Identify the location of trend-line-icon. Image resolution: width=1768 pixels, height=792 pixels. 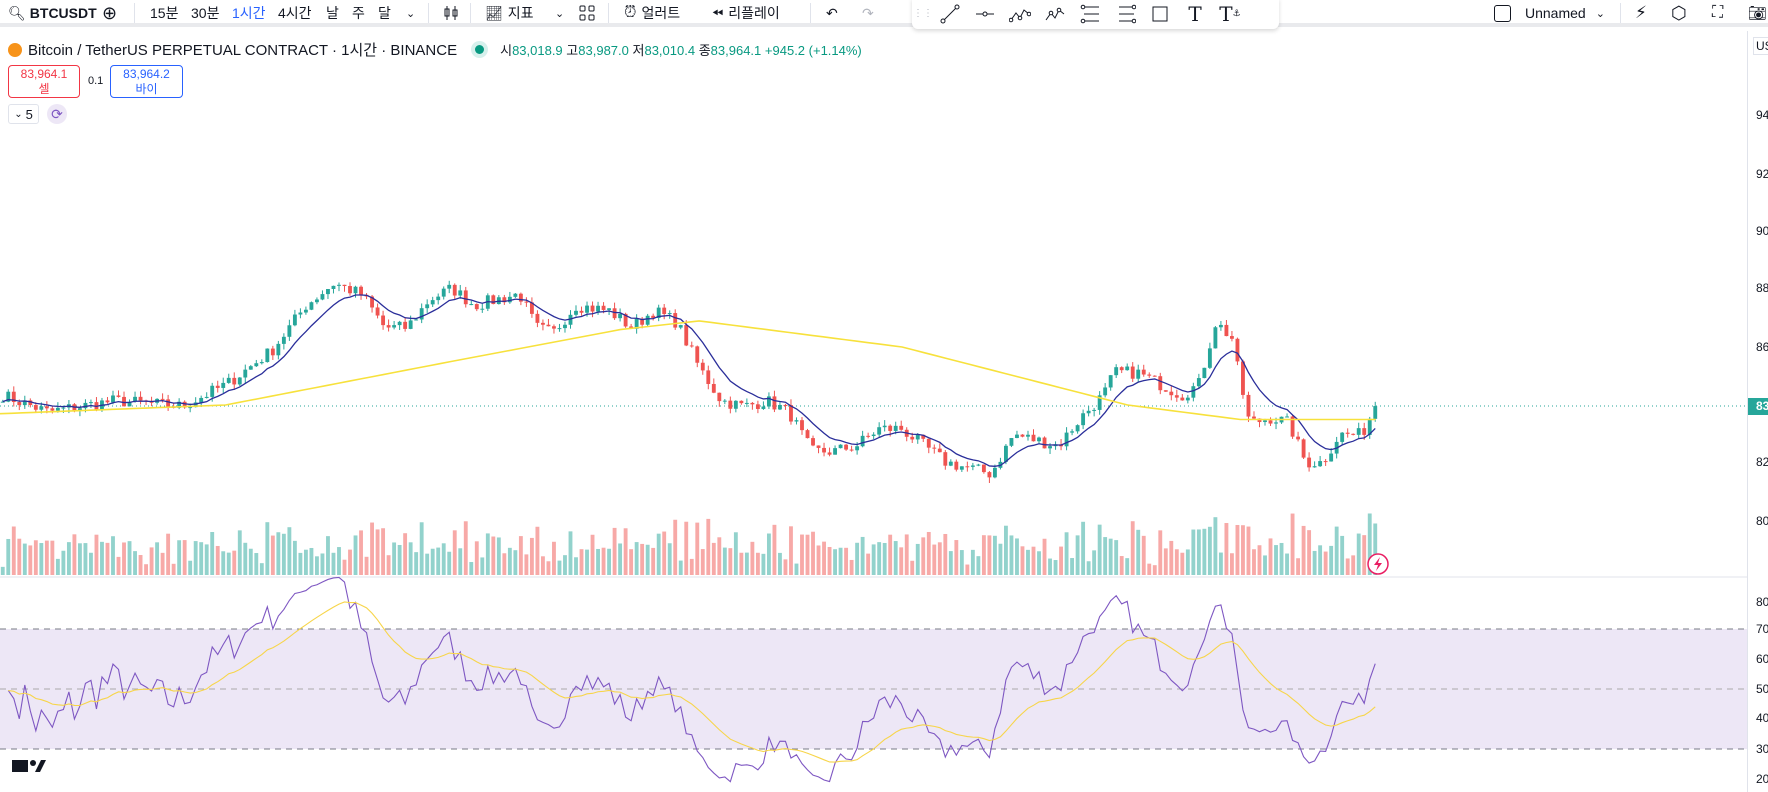
(950, 14).